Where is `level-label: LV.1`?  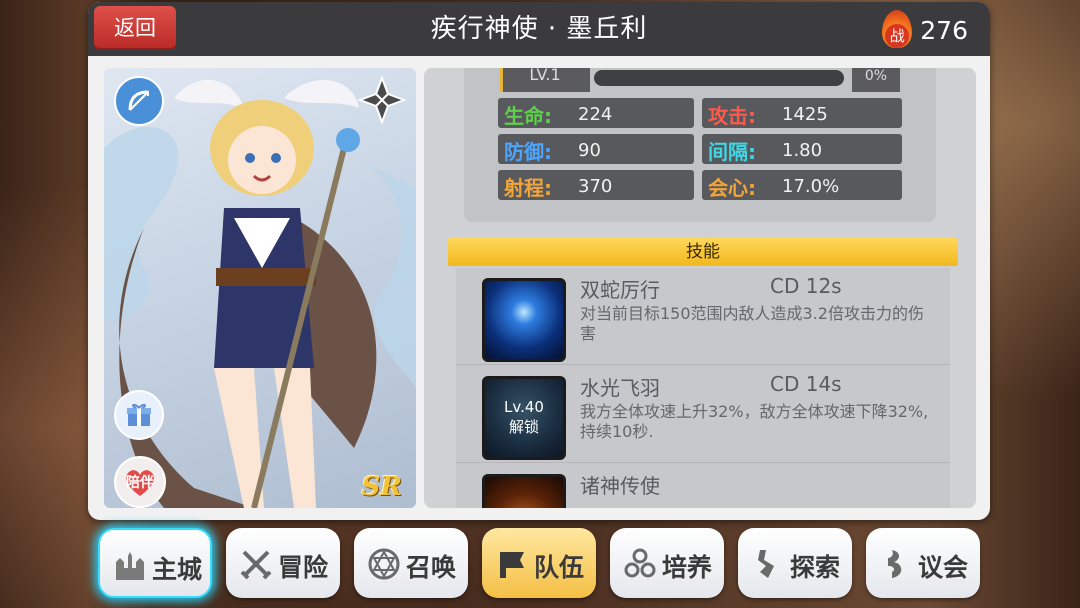 level-label: LV.1 is located at coordinates (545, 80).